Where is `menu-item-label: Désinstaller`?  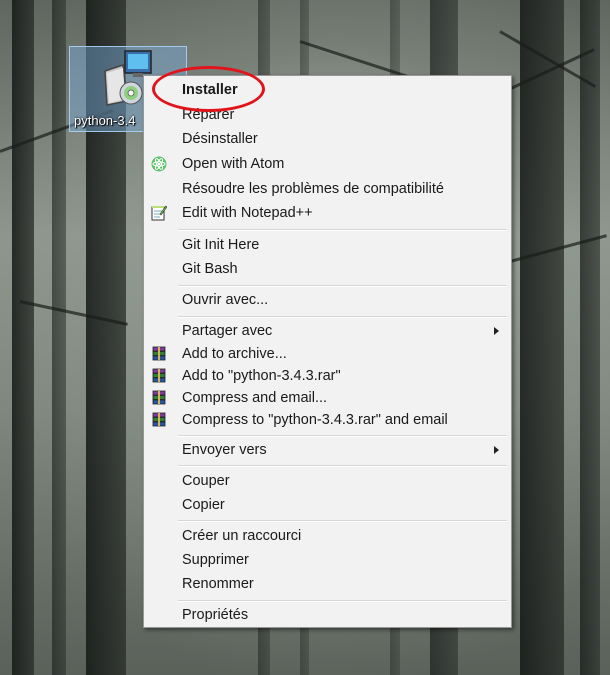
menu-item-label: Désinstaller is located at coordinates (220, 139).